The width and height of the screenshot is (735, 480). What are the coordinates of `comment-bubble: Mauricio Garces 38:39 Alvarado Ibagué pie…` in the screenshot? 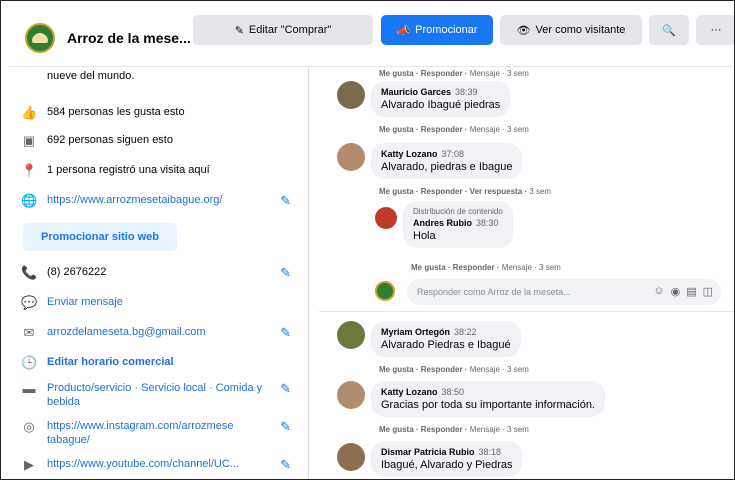 It's located at (441, 99).